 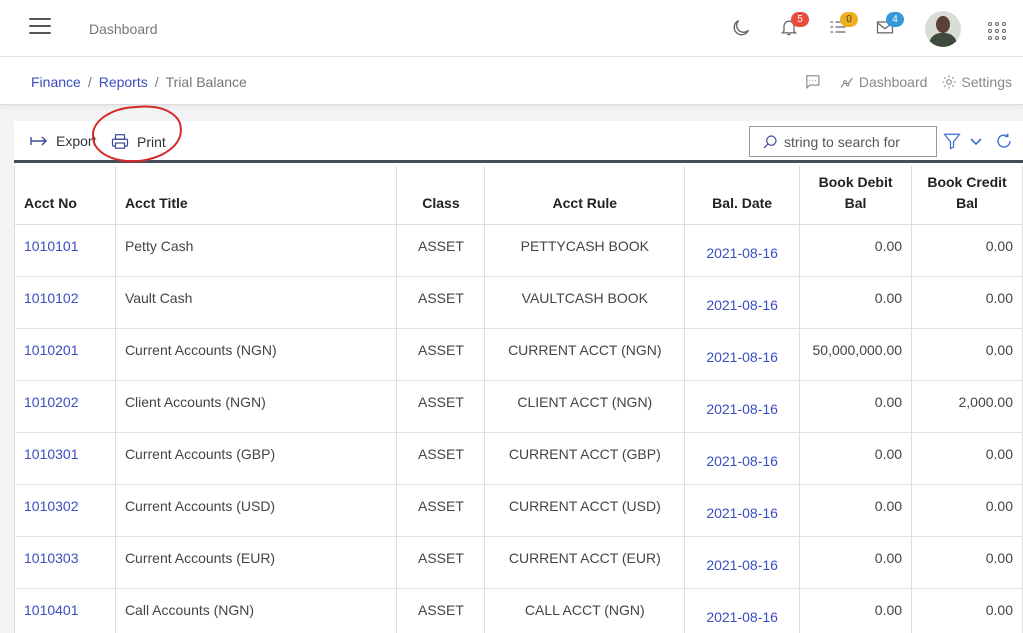 I want to click on printer-icon, so click(x=120, y=141).